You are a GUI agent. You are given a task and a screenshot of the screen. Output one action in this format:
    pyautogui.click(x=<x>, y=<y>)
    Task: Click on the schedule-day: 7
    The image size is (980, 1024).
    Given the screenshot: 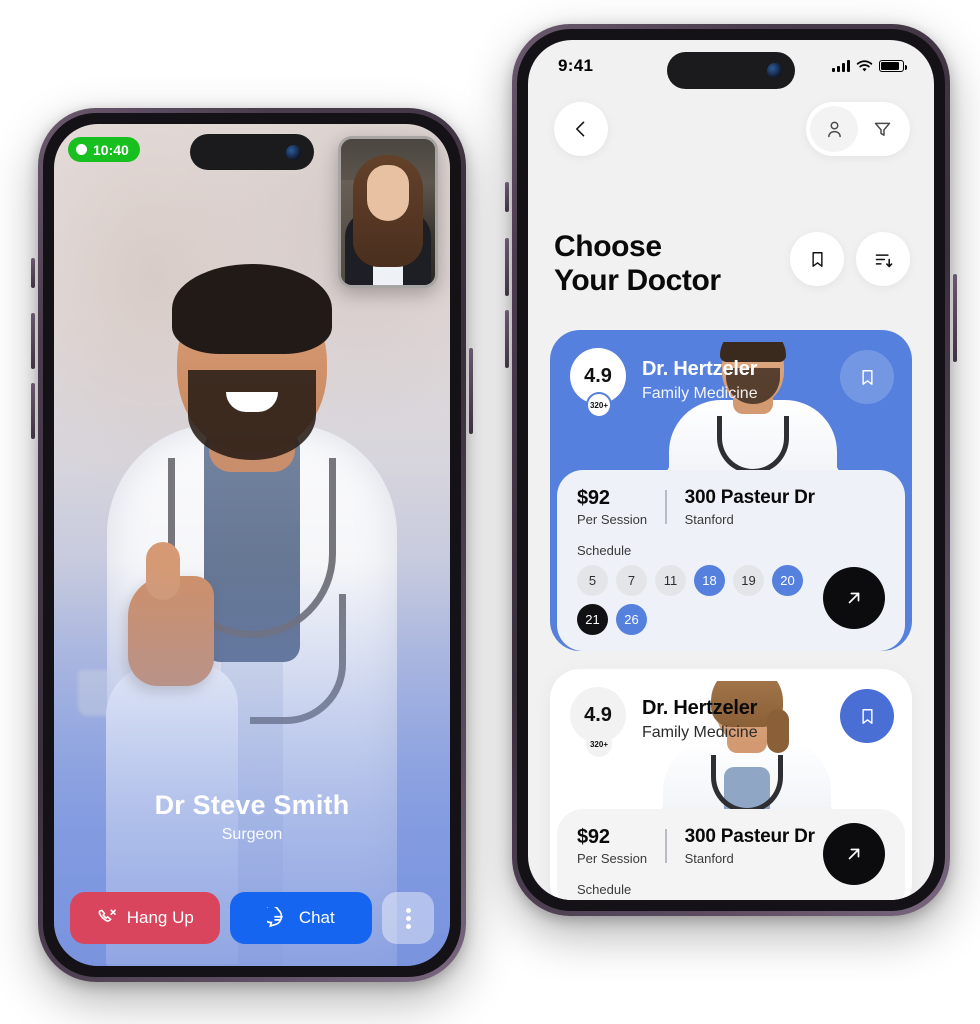 What is the action you would take?
    pyautogui.click(x=631, y=580)
    